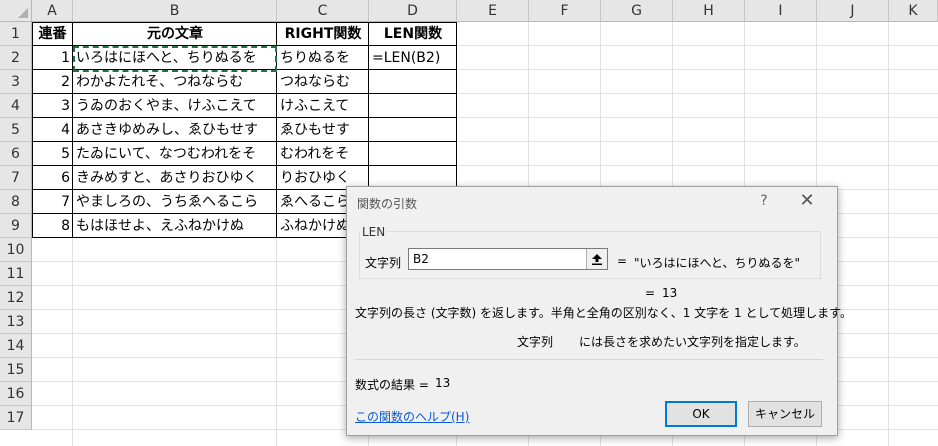 The height and width of the screenshot is (446, 938). Describe the element at coordinates (16, 226) in the screenshot. I see `row-header-9: 9` at that location.